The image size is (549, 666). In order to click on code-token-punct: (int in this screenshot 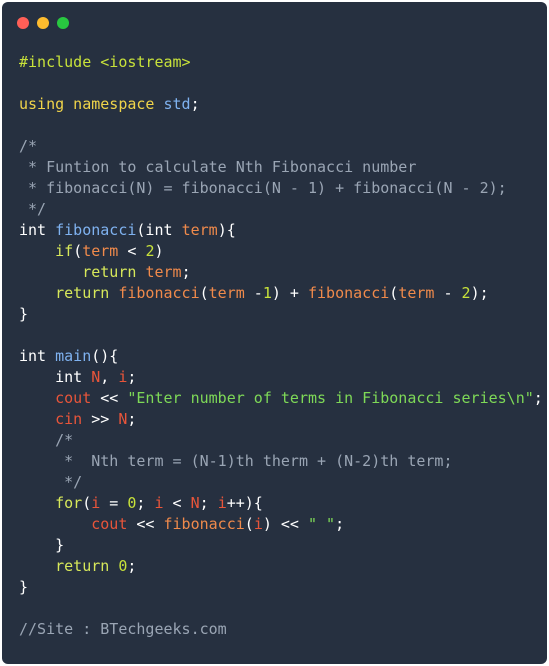, I will do `click(159, 230)`.